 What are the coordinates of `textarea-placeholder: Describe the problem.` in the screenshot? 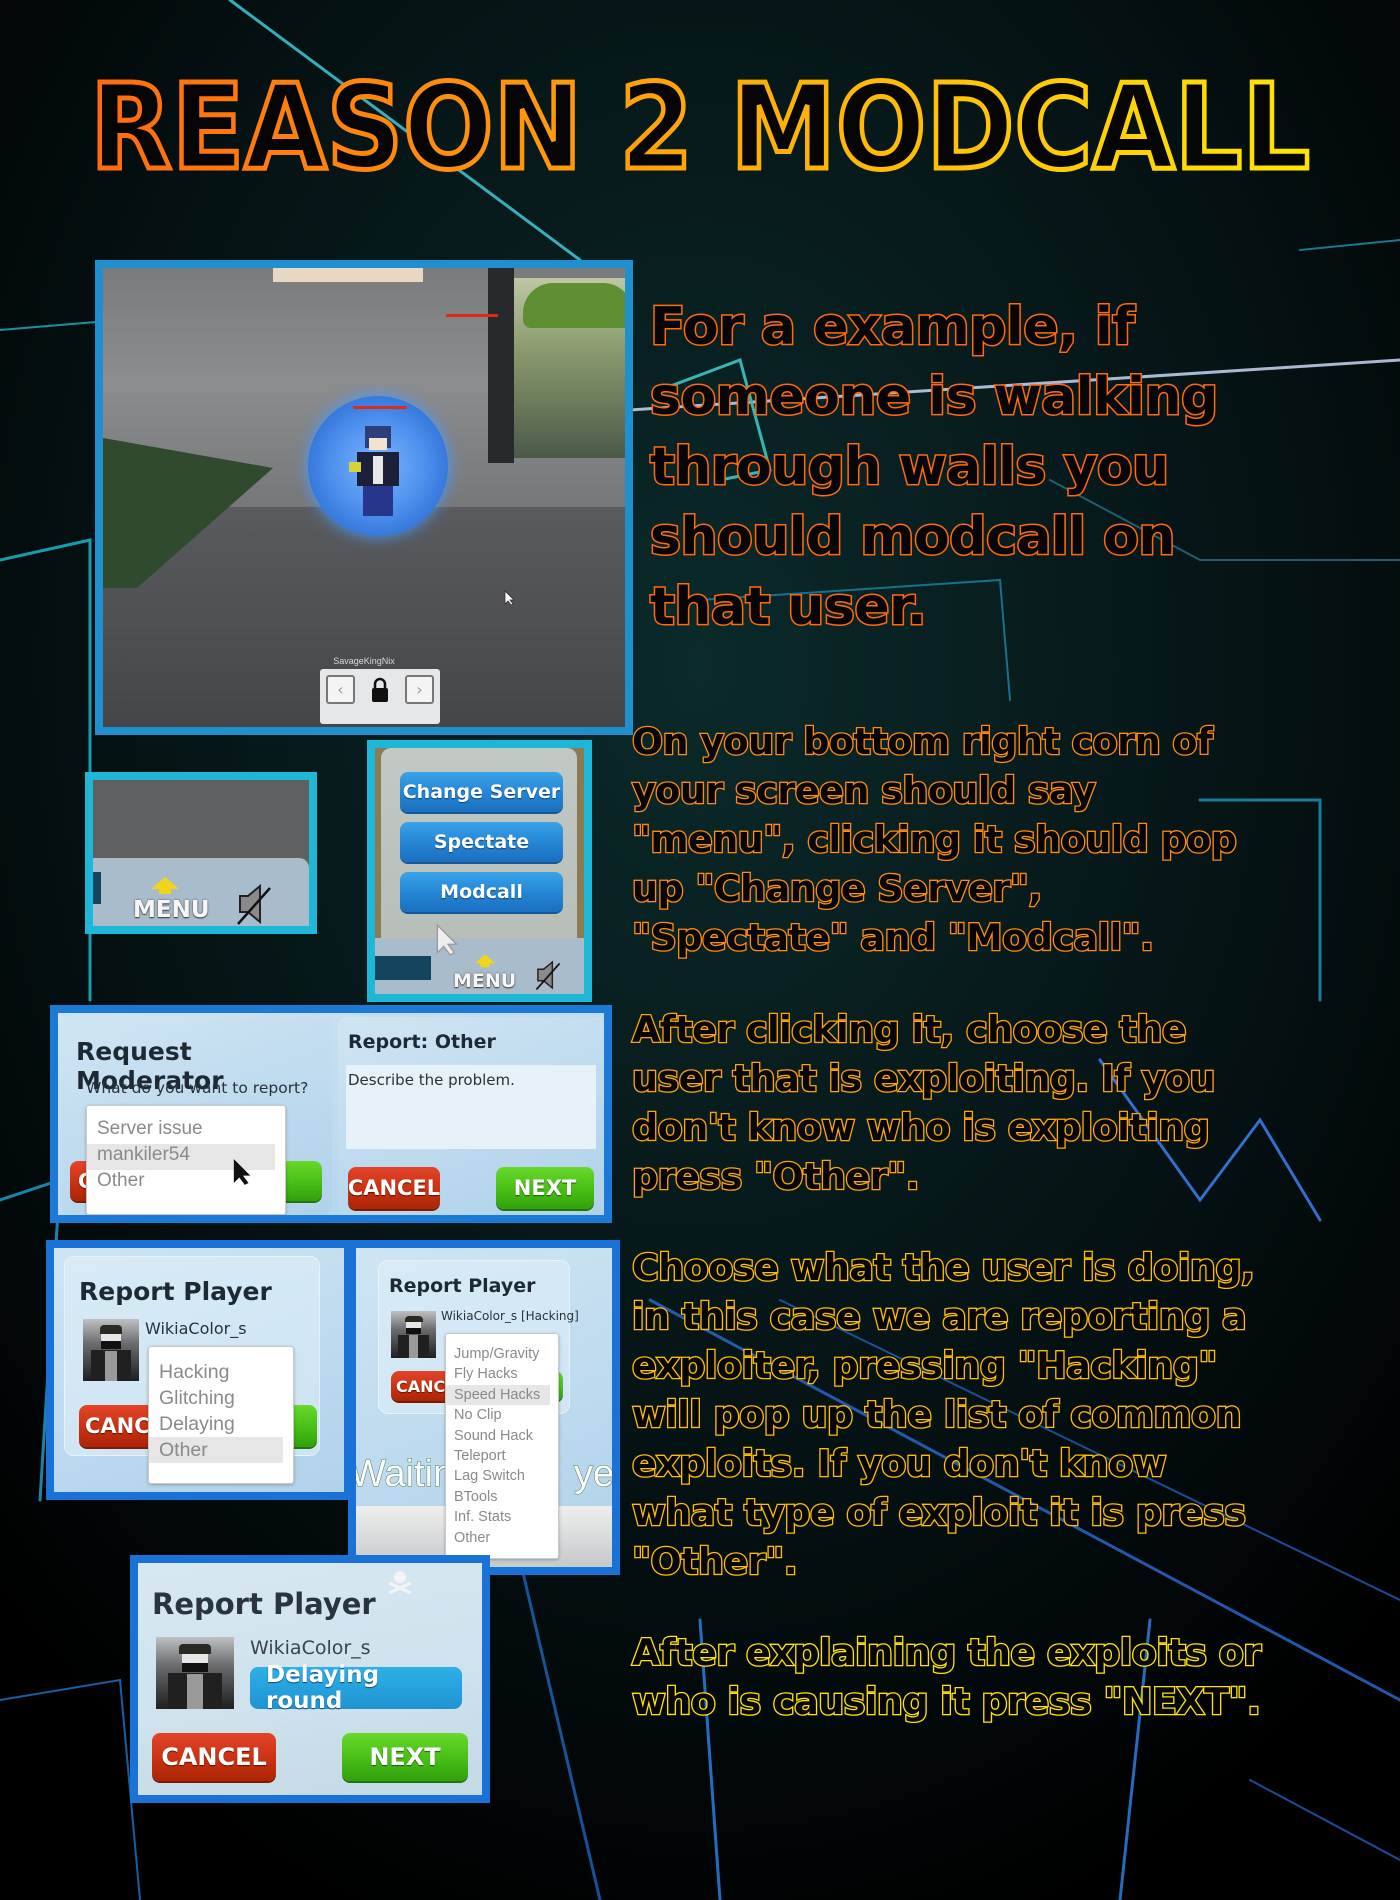 It's located at (431, 1080).